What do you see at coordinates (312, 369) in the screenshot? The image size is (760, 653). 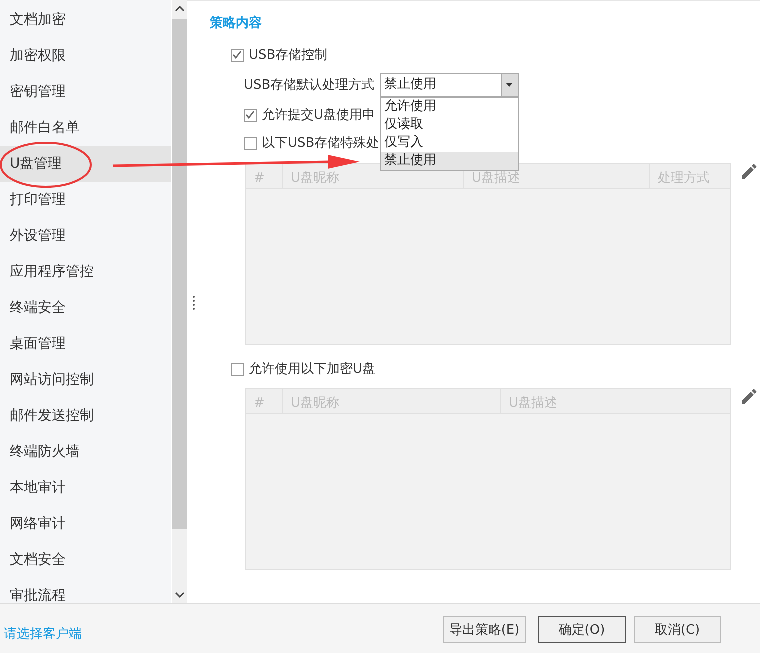 I see `checkbox-label: 允许使用以下加密U盘` at bounding box center [312, 369].